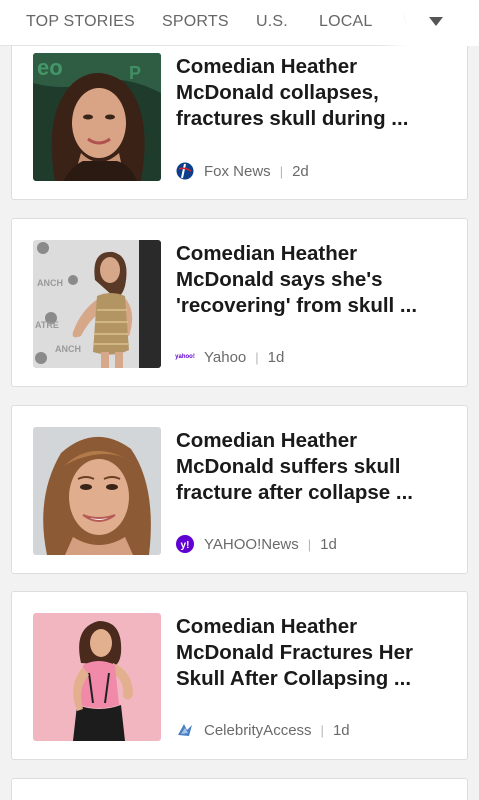  Describe the element at coordinates (97, 117) in the screenshot. I see `article-thumbnail: eo P` at that location.